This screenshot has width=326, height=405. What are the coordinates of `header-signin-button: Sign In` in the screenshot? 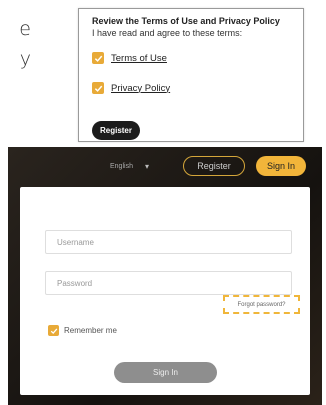 It's located at (281, 166).